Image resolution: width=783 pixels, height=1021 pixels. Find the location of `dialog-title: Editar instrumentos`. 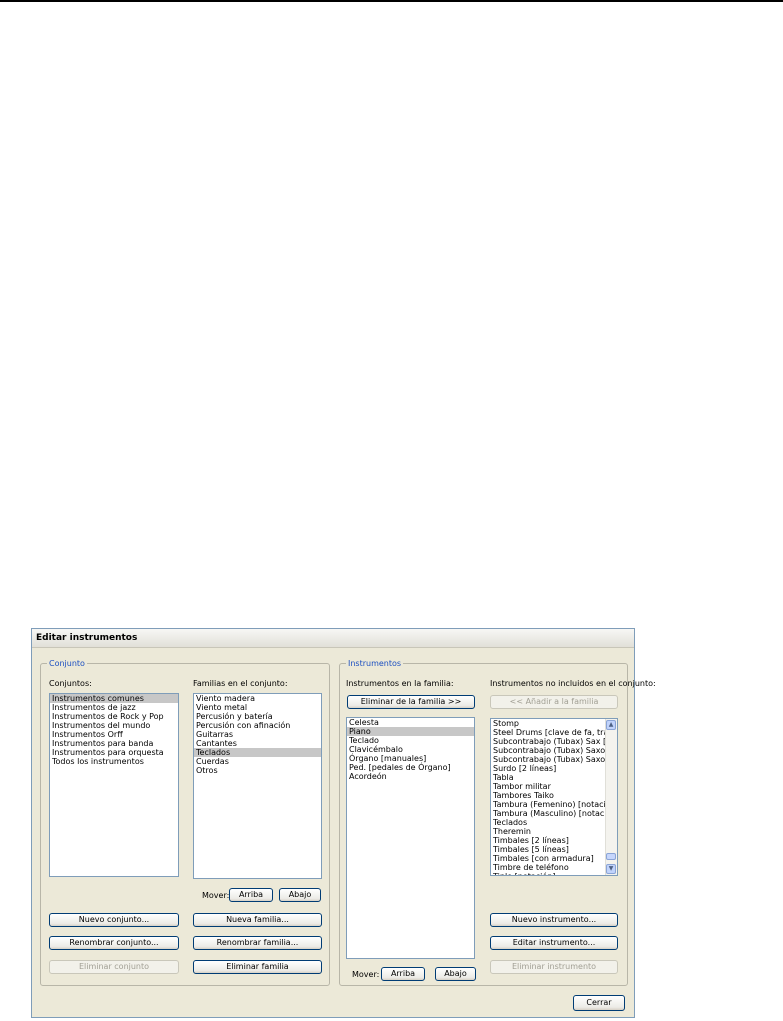

dialog-title: Editar instrumentos is located at coordinates (87, 638).